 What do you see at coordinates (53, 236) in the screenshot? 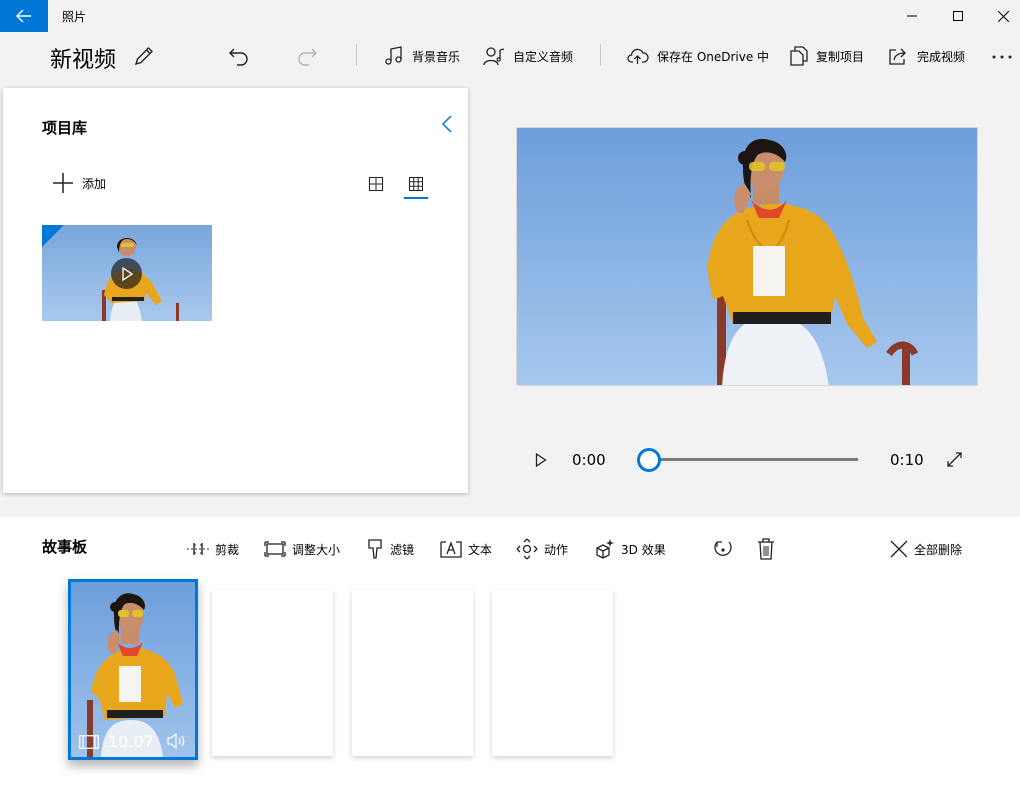
I see `selected-corner-marker` at bounding box center [53, 236].